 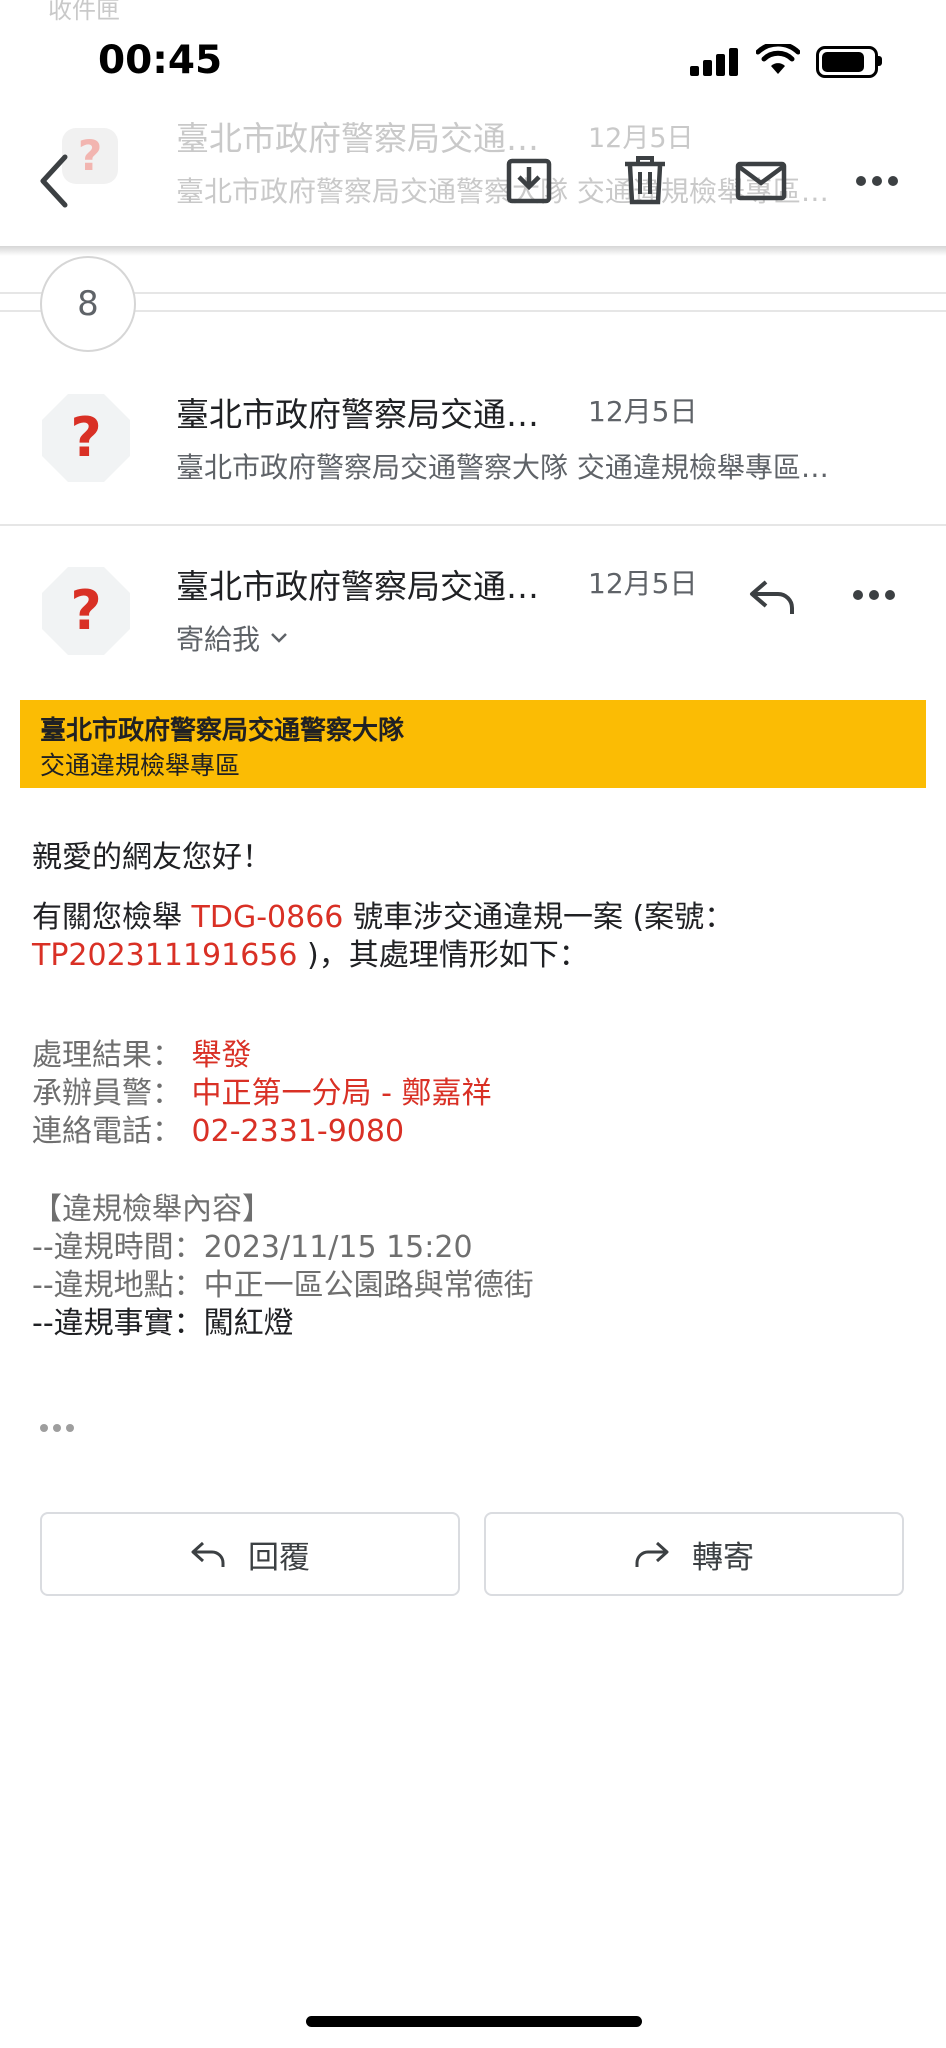 I want to click on toolbar-shadow, so click(x=473, y=251).